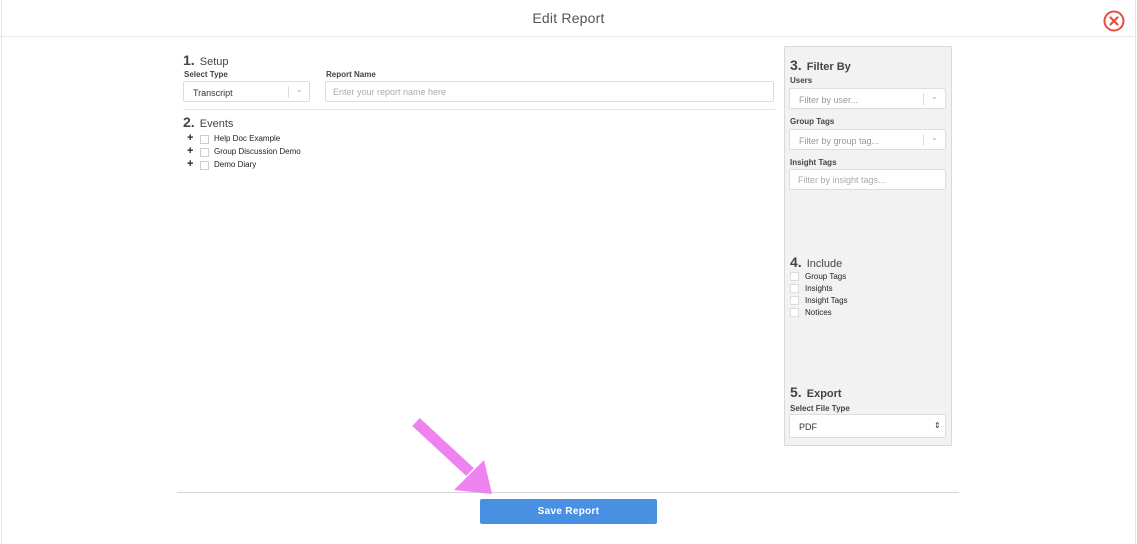 Image resolution: width=1137 pixels, height=544 pixels. What do you see at coordinates (867, 426) in the screenshot?
I see `file-type-select: PDF ⇕` at bounding box center [867, 426].